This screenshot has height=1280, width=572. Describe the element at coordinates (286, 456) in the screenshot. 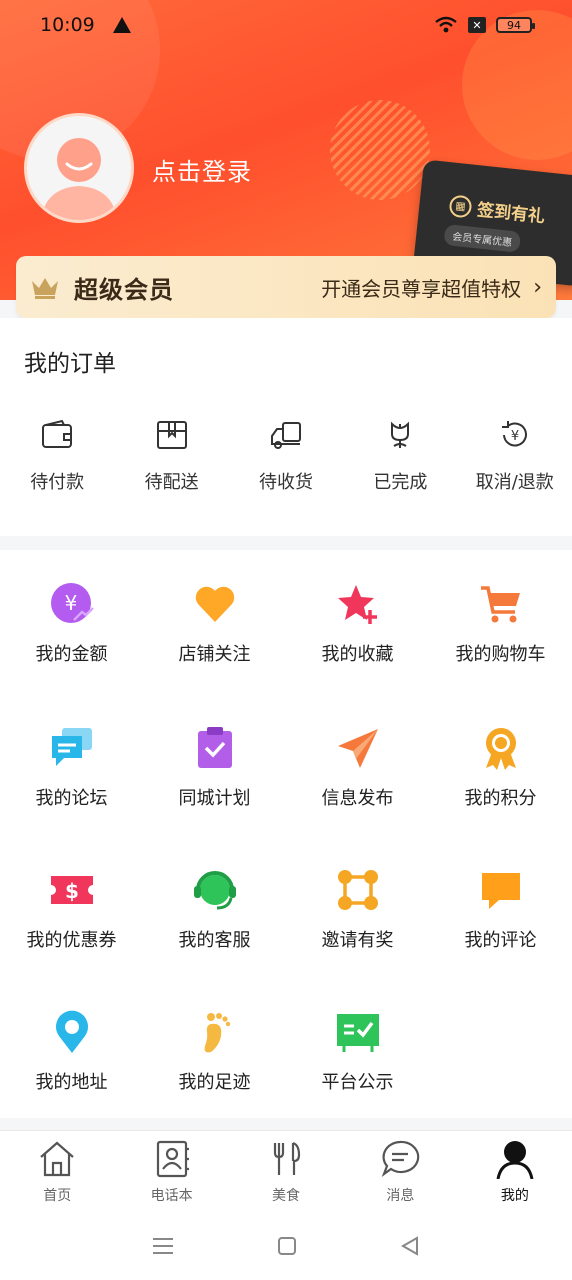

I see `order-pending-receipt: 待收货` at that location.